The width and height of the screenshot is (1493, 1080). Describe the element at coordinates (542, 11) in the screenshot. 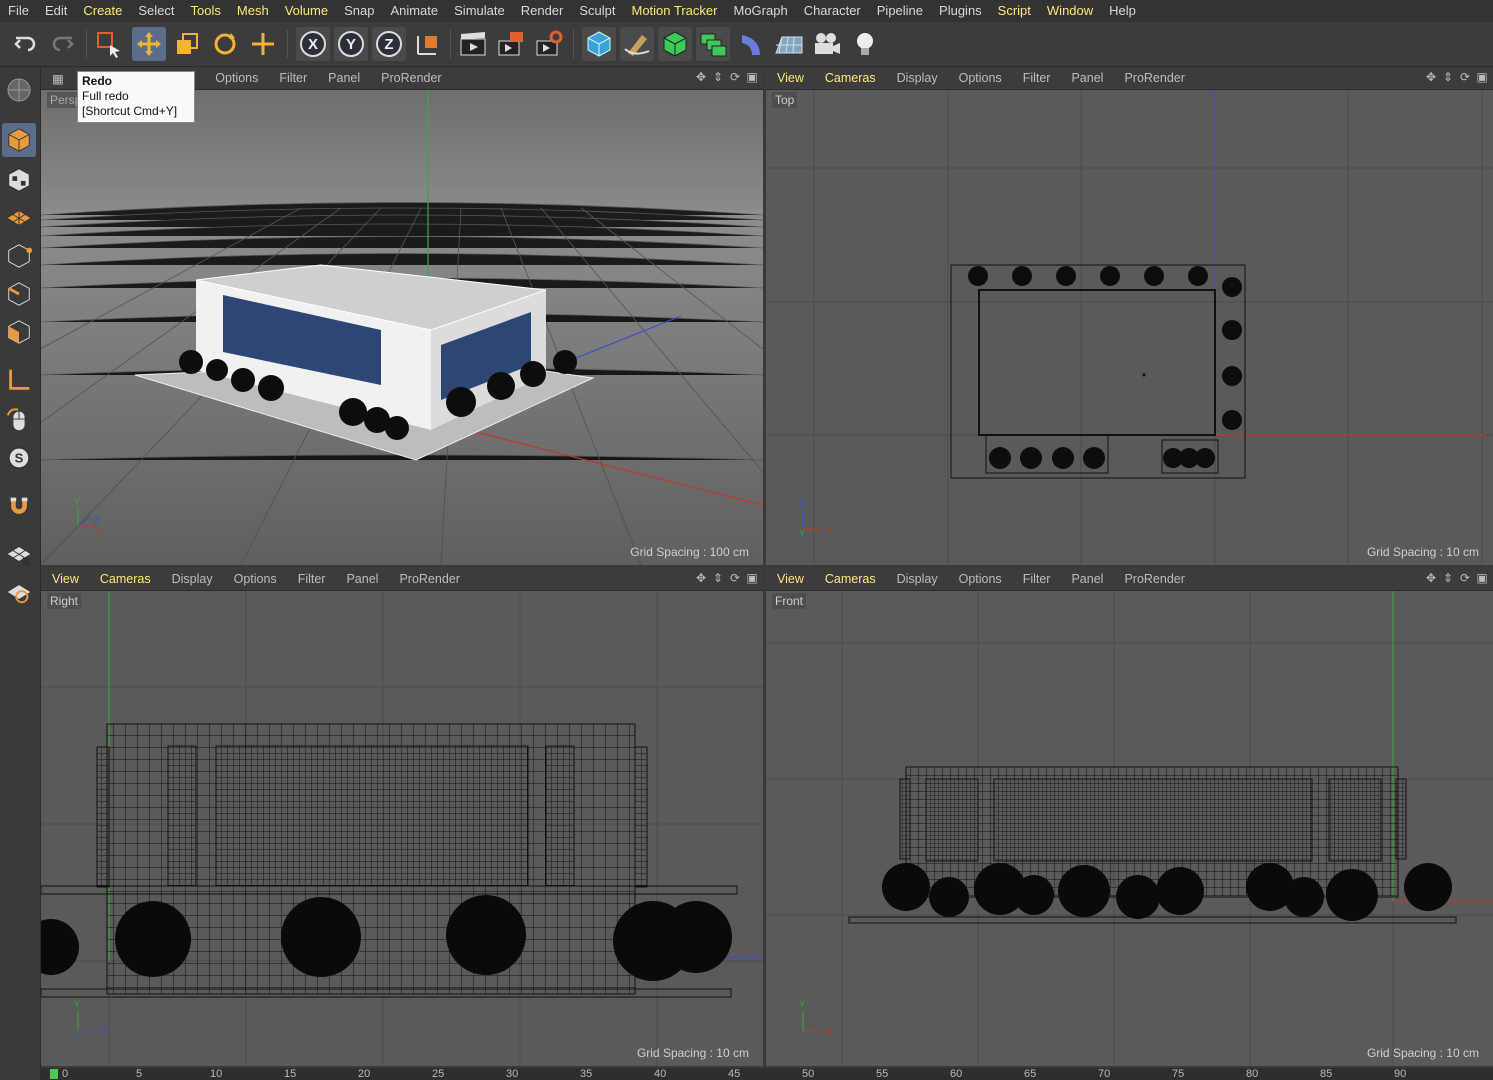

I see `menu-render: Render` at that location.